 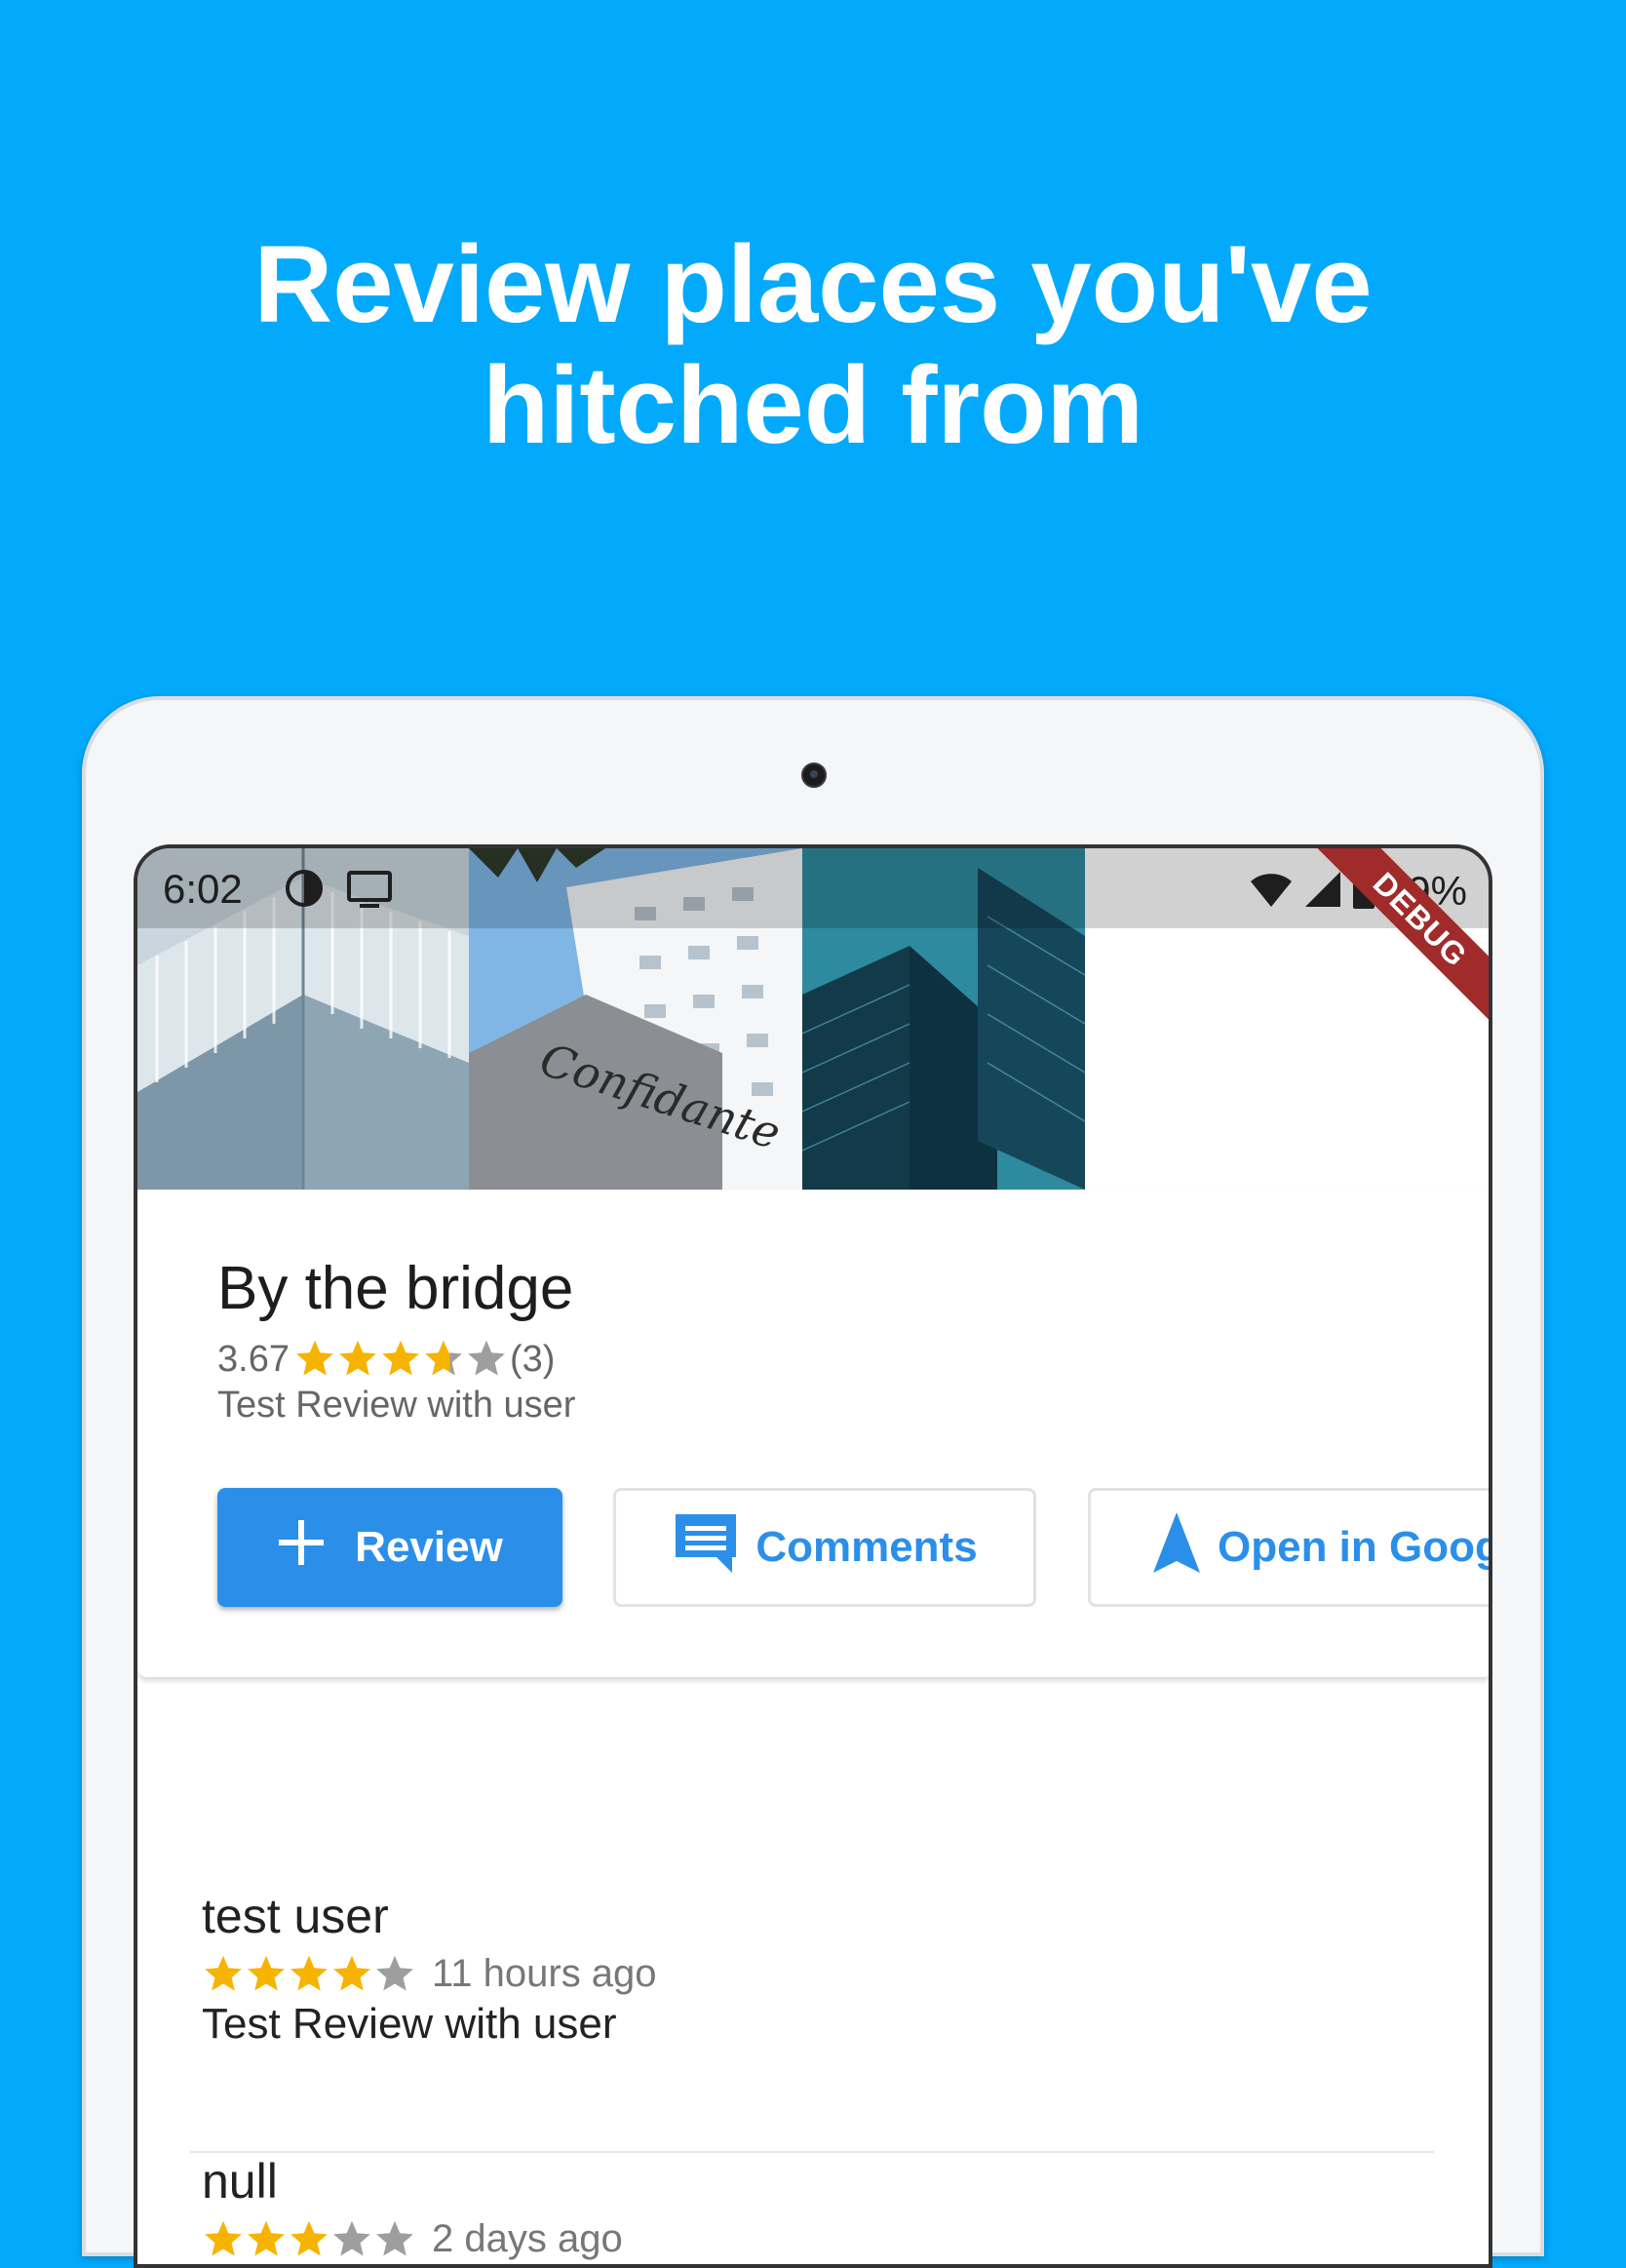 I want to click on comment-icon, so click(x=706, y=1548).